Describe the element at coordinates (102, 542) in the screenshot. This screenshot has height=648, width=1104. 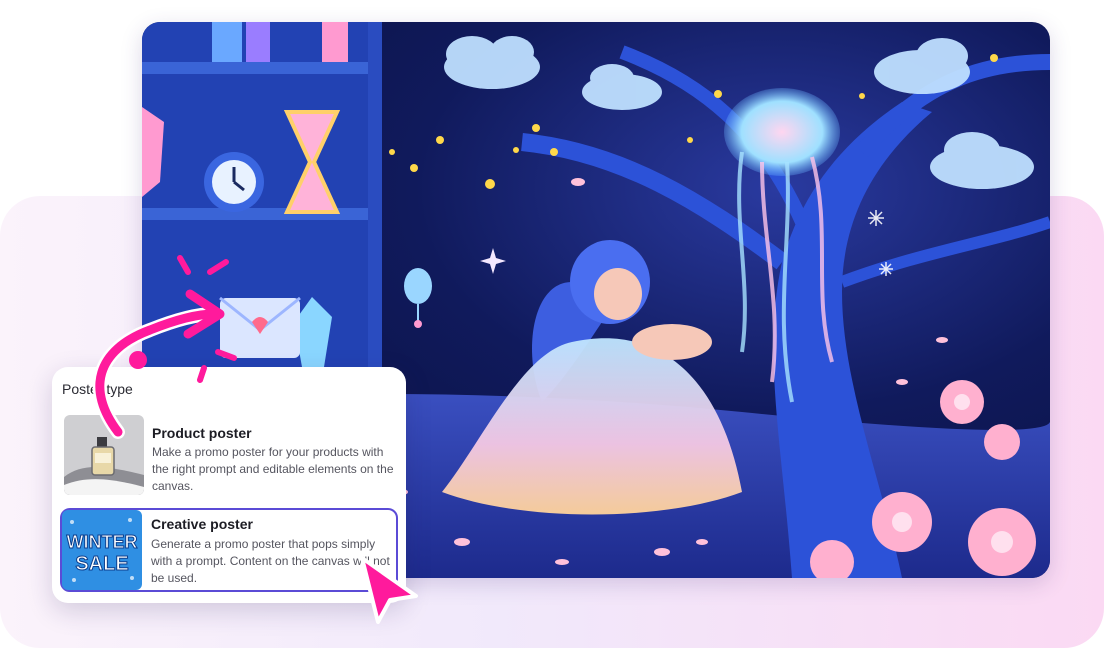
I see `thumbnail-text-winter: WINTER` at that location.